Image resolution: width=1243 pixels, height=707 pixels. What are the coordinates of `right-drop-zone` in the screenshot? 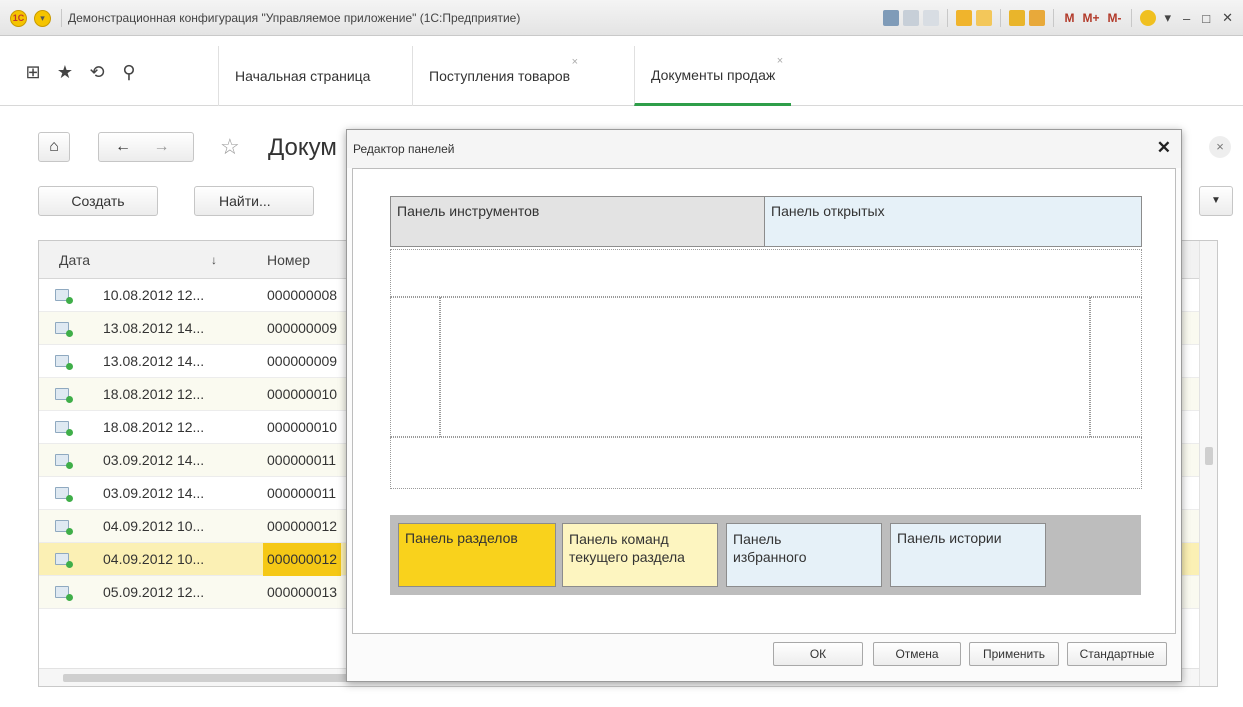 It's located at (1116, 367).